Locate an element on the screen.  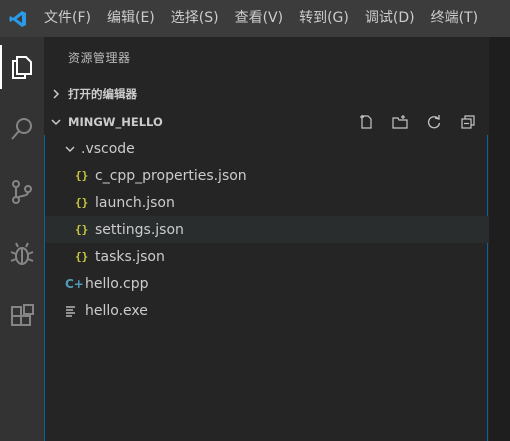
tree-file-hello-cpp: C+ hello.cpp is located at coordinates (276, 283).